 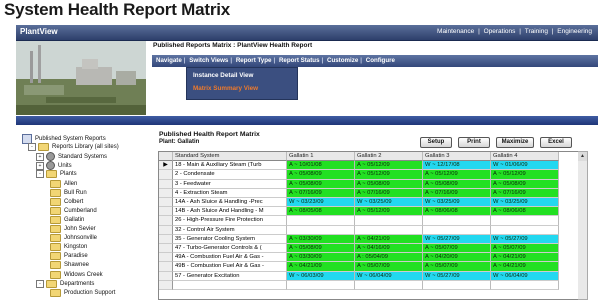 What do you see at coordinates (556, 142) in the screenshot?
I see `excel-button: Excel` at bounding box center [556, 142].